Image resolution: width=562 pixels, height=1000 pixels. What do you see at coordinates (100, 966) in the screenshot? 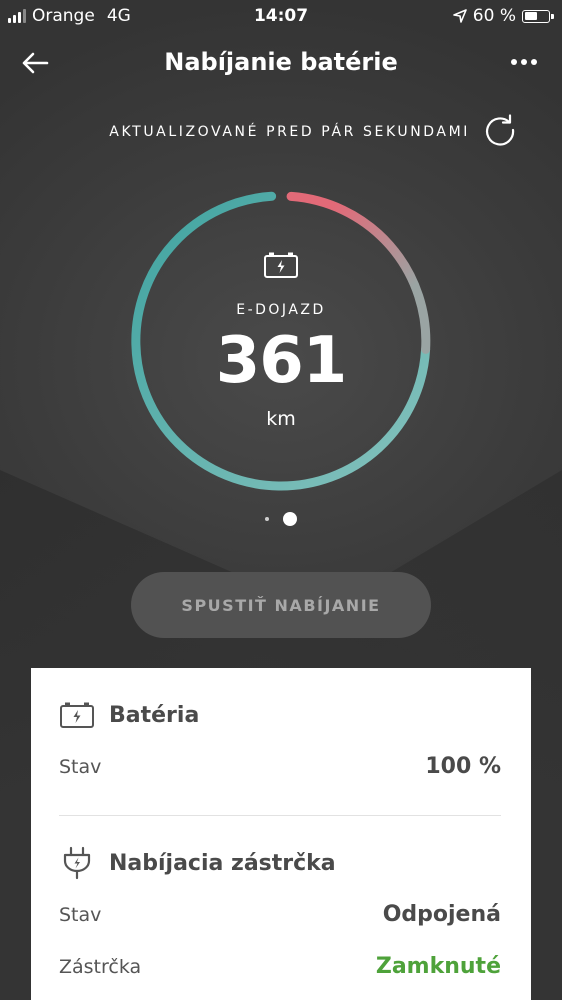
I see `row-label: Zástrčka` at bounding box center [100, 966].